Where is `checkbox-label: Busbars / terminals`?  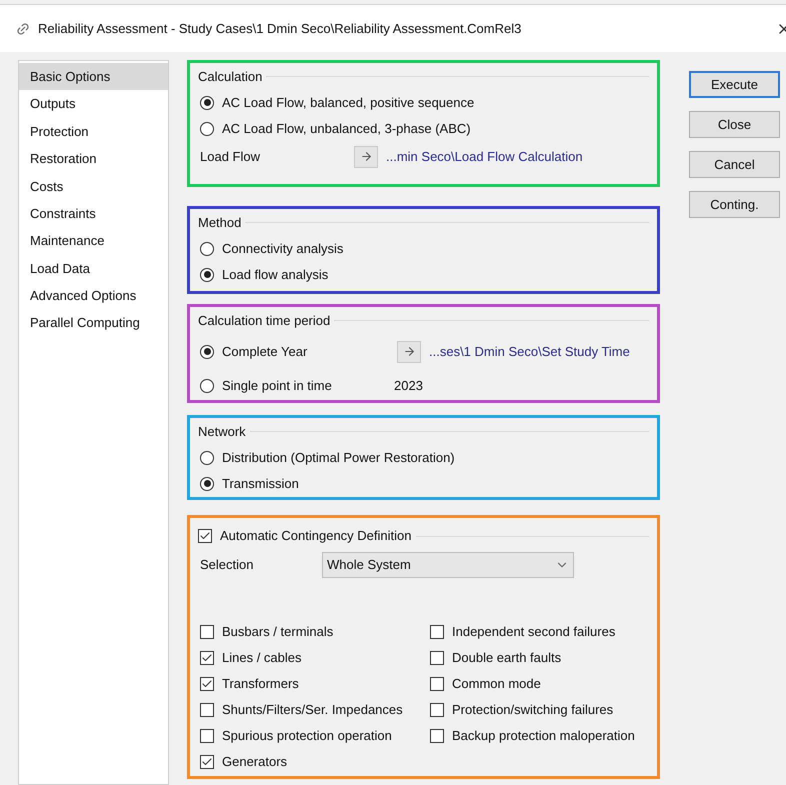 checkbox-label: Busbars / terminals is located at coordinates (278, 632).